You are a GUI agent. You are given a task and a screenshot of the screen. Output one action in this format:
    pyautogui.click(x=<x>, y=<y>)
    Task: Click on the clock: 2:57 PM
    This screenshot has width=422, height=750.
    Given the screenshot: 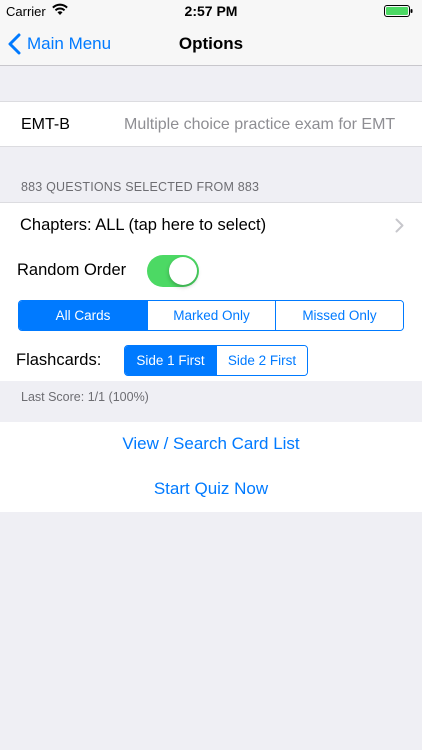 What is the action you would take?
    pyautogui.click(x=211, y=11)
    